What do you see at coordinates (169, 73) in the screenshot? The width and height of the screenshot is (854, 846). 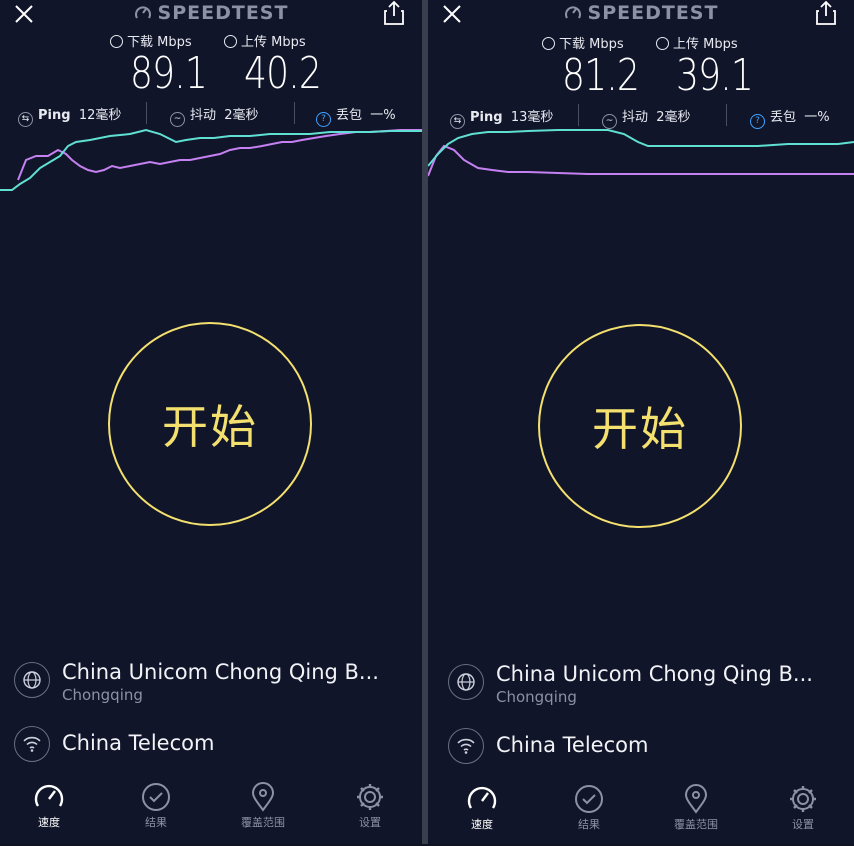 I see `download-value: 89.1` at bounding box center [169, 73].